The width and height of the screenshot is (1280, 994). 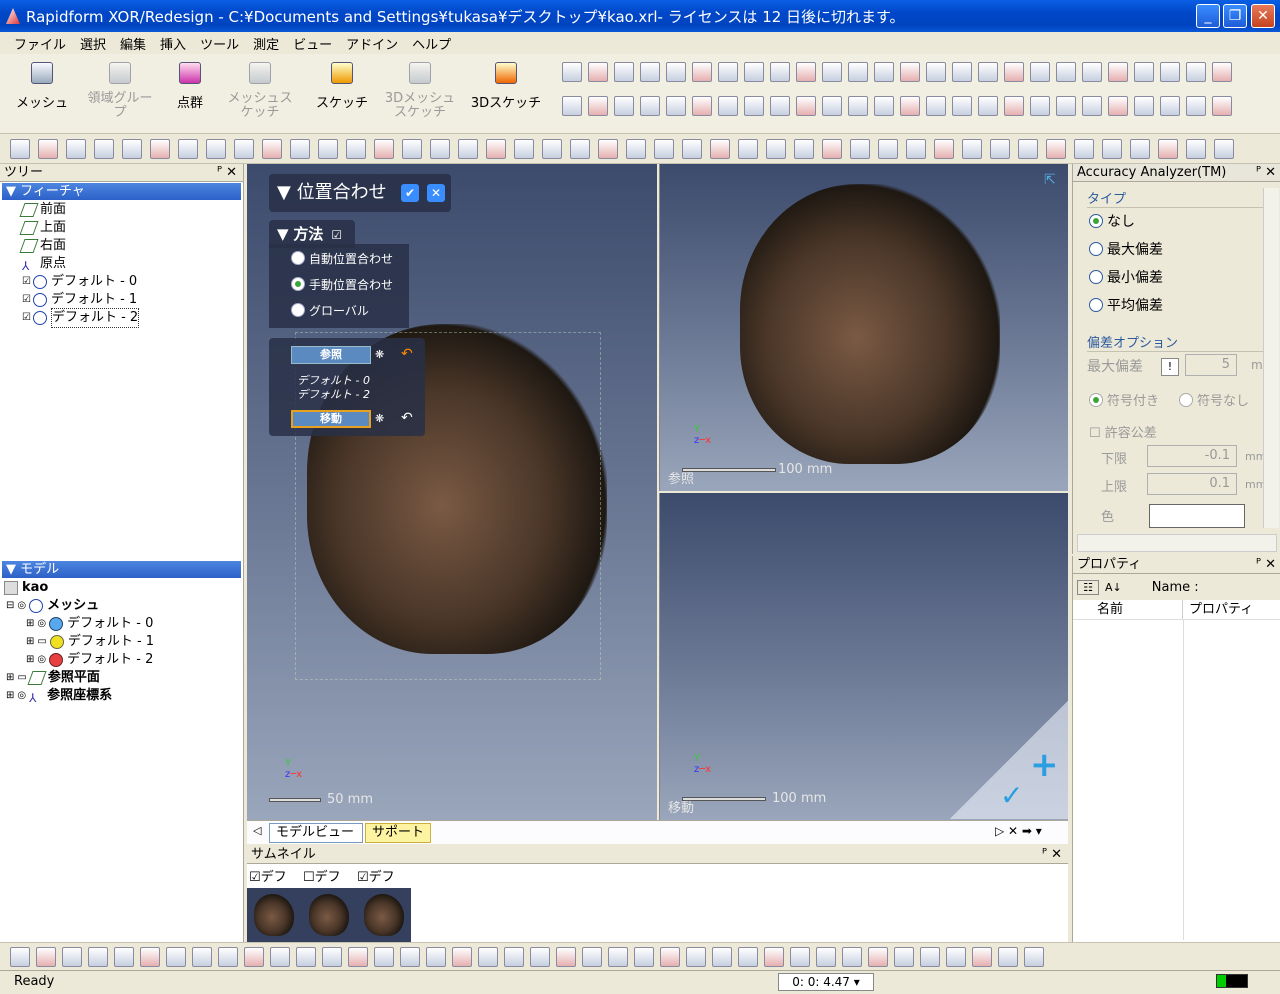 I want to click on color-picker, so click(x=1197, y=516).